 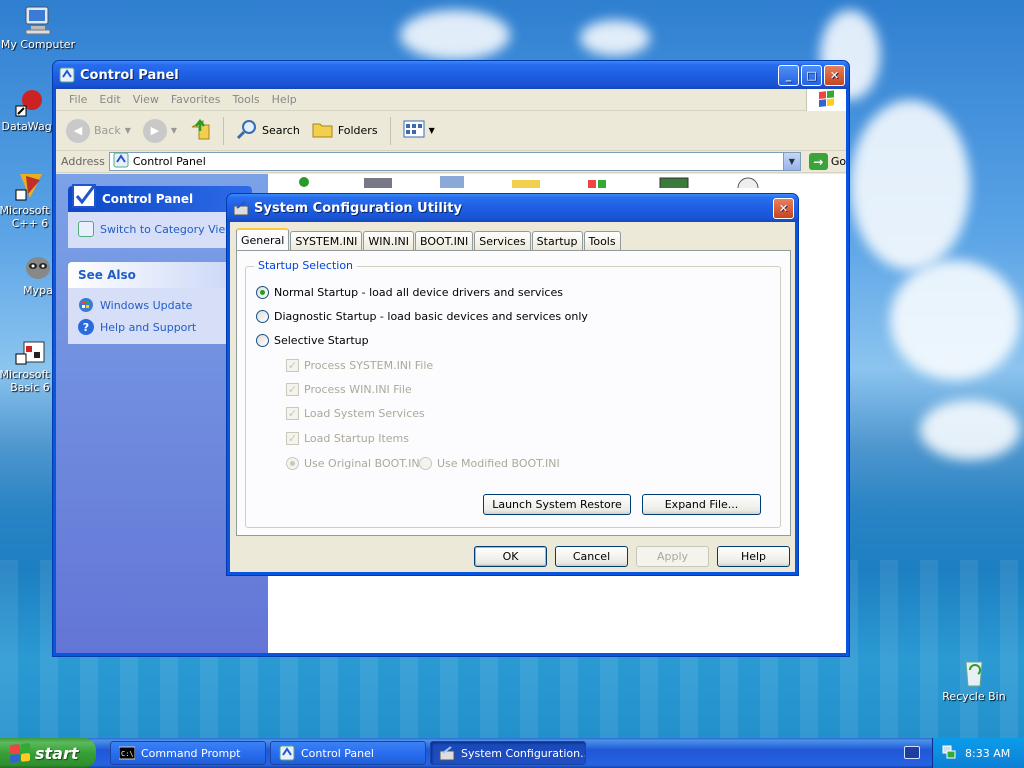 I want to click on apply-button: Apply, so click(x=672, y=556).